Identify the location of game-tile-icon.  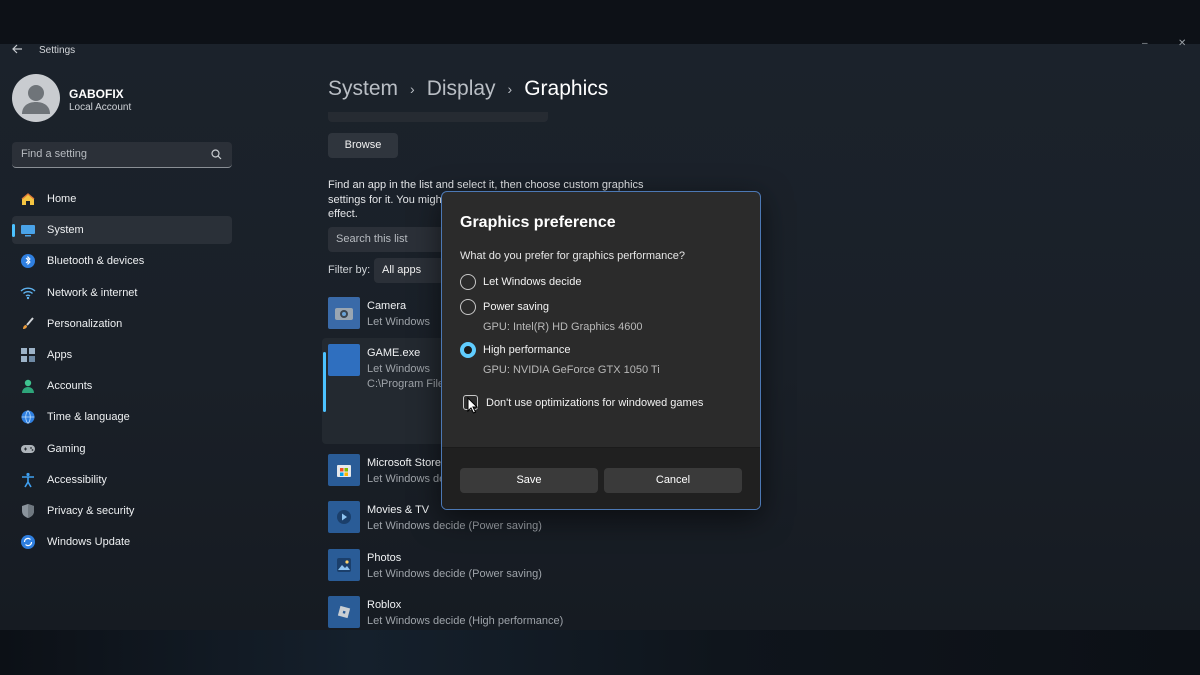
(344, 360).